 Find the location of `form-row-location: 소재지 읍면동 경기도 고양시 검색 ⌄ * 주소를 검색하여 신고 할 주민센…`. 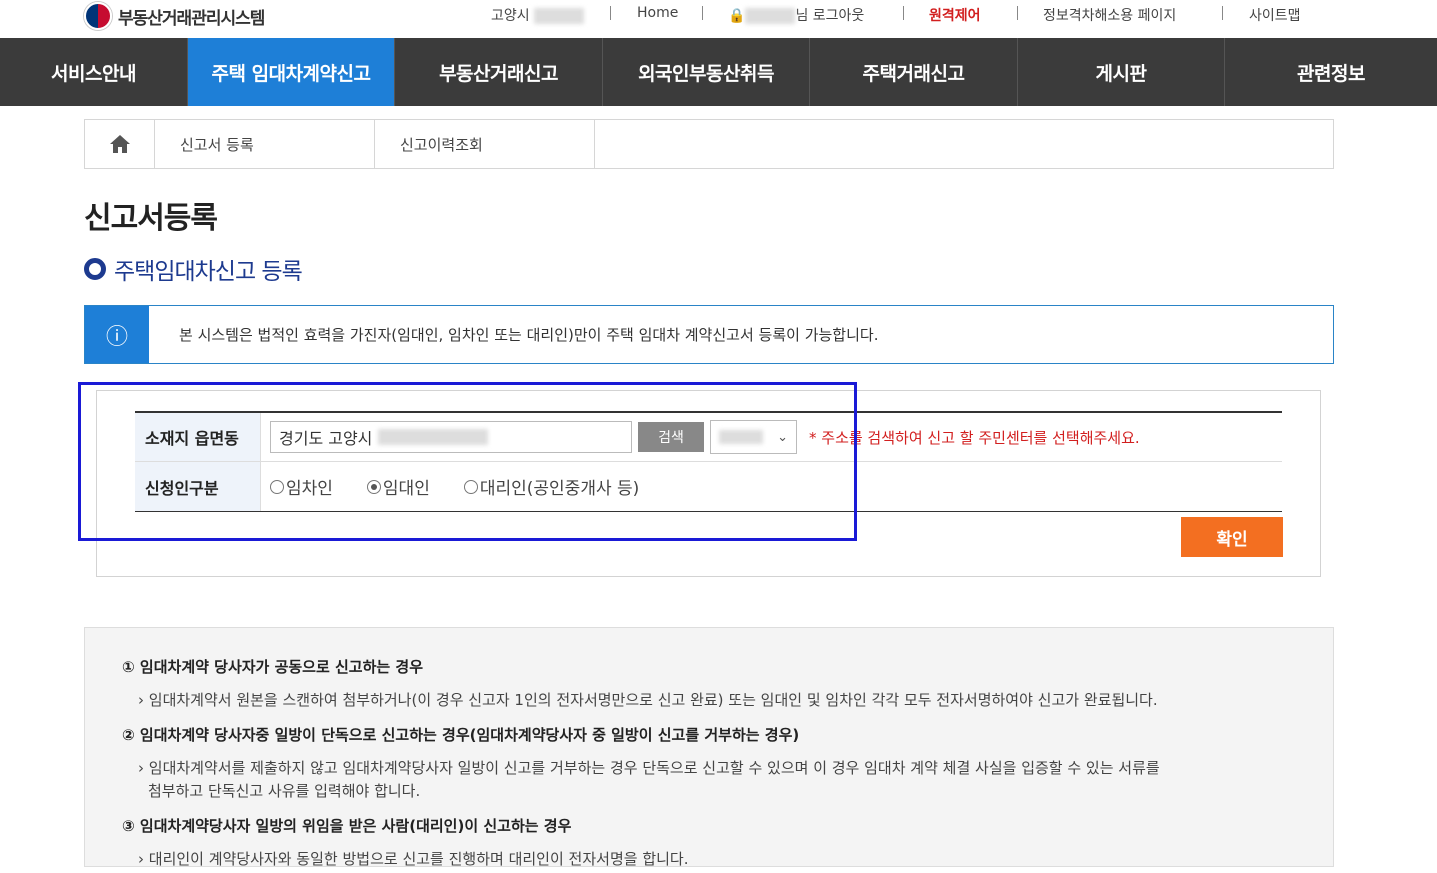

form-row-location: 소재지 읍면동 경기도 고양시 검색 ⌄ * 주소를 검색하여 신고 할 주민센… is located at coordinates (708, 437).